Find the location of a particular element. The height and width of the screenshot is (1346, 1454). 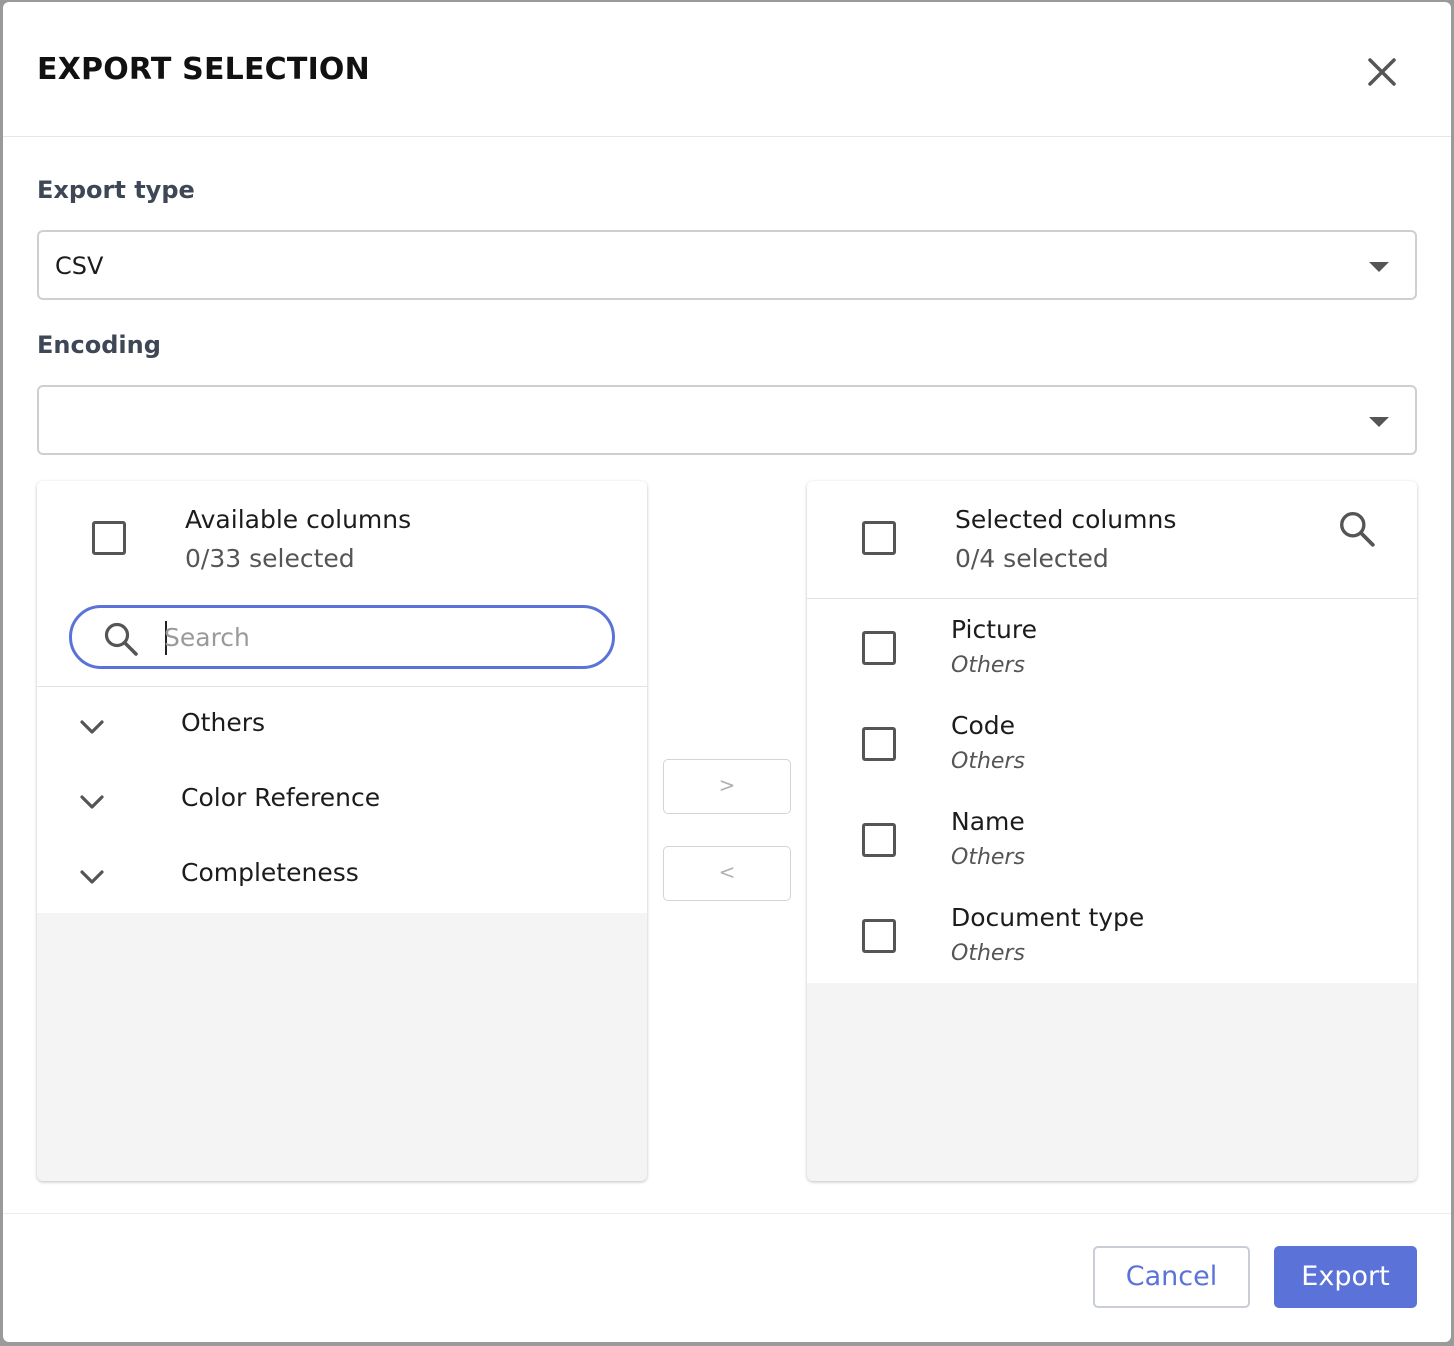

available-search-input is located at coordinates (374, 637).